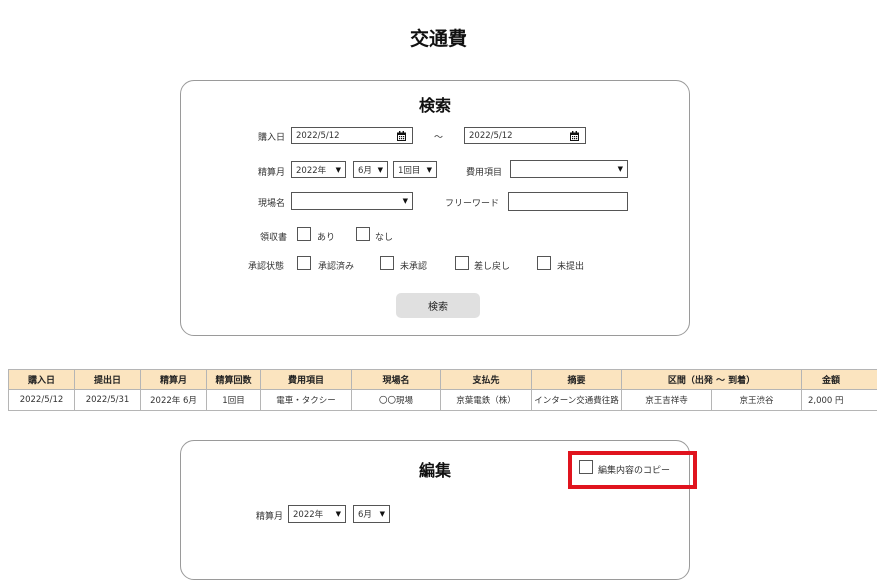 Image resolution: width=877 pixels, height=580 pixels. Describe the element at coordinates (486, 400) in the screenshot. I see `cell-payee: 京葉電鉄（株）` at that location.